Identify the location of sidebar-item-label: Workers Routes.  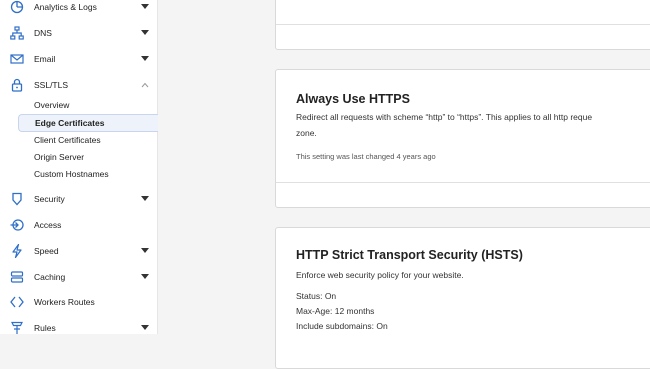
(64, 302).